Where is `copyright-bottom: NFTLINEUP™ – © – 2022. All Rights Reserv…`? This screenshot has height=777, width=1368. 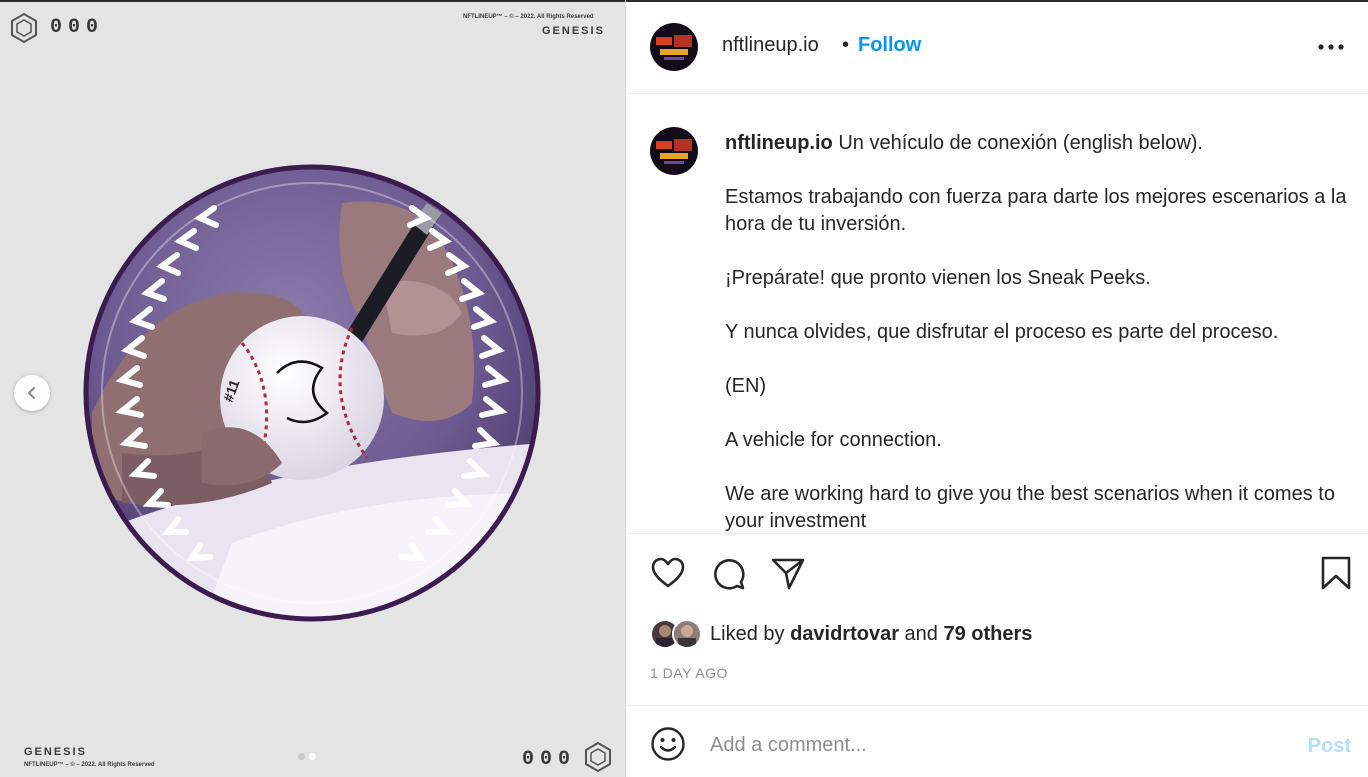 copyright-bottom: NFTLINEUP™ – © – 2022. All Rights Reserv… is located at coordinates (89, 765).